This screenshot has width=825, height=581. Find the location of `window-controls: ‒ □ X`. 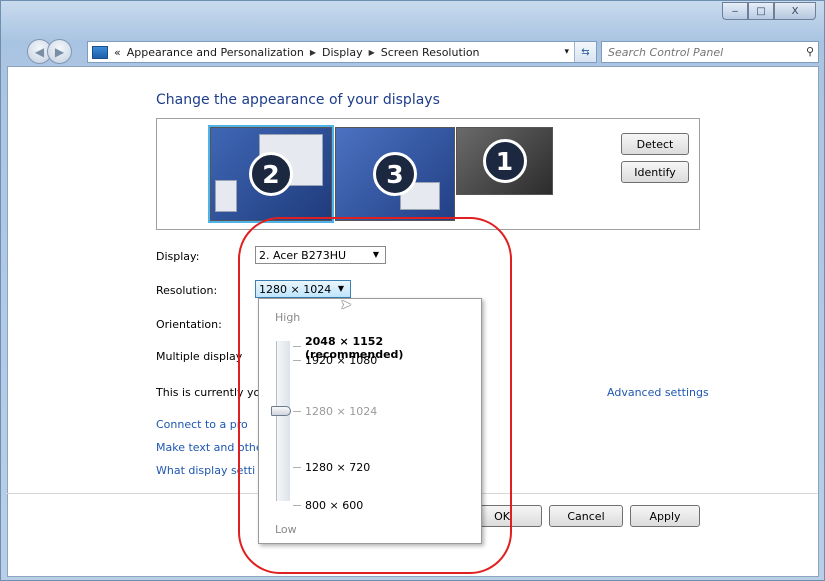

window-controls: ‒ □ X is located at coordinates (769, 11).